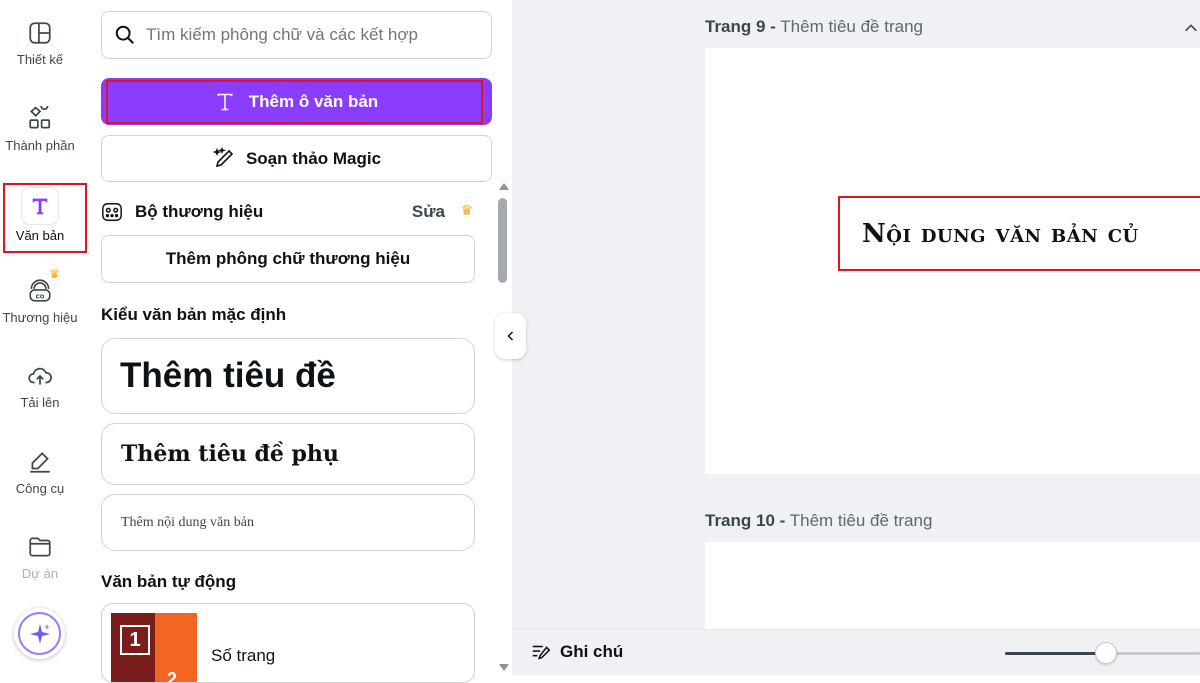 The height and width of the screenshot is (683, 1200). I want to click on sparkle-icon, so click(39, 633).